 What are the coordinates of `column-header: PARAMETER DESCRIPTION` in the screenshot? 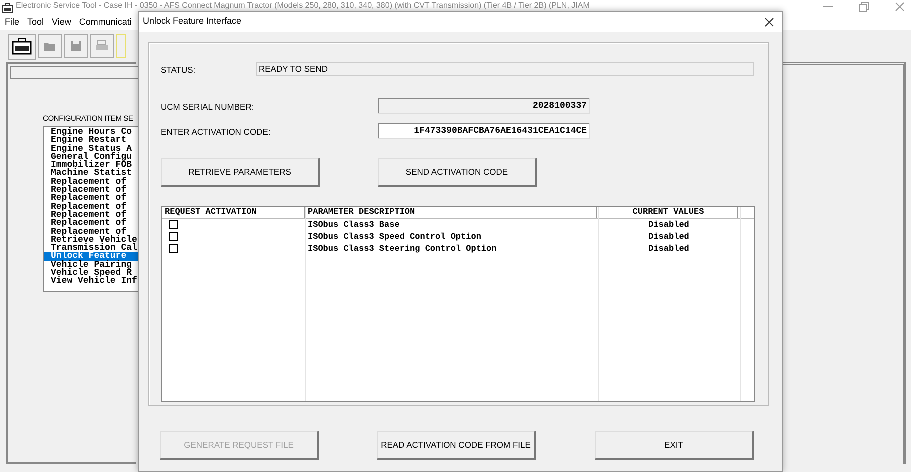 It's located at (451, 212).